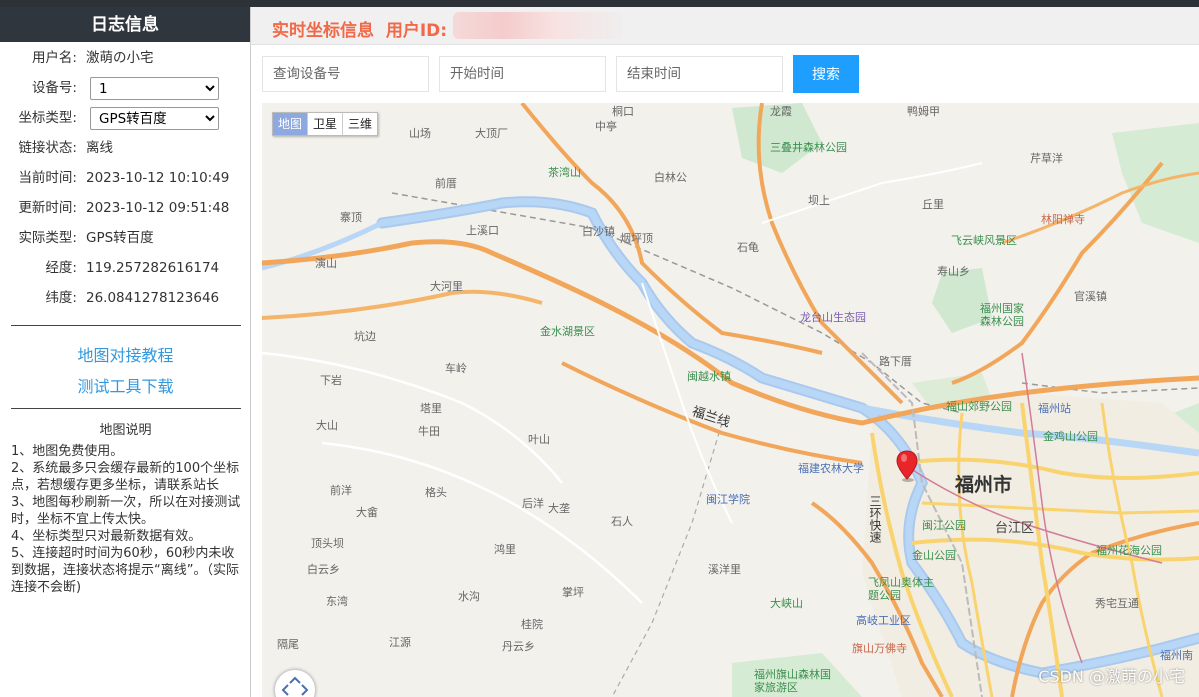  What do you see at coordinates (125, 477) in the screenshot?
I see `note-item: 2、系统最多只会缓存最新的100个坐标点，若想缓存更多坐标，请联系站长` at bounding box center [125, 477].